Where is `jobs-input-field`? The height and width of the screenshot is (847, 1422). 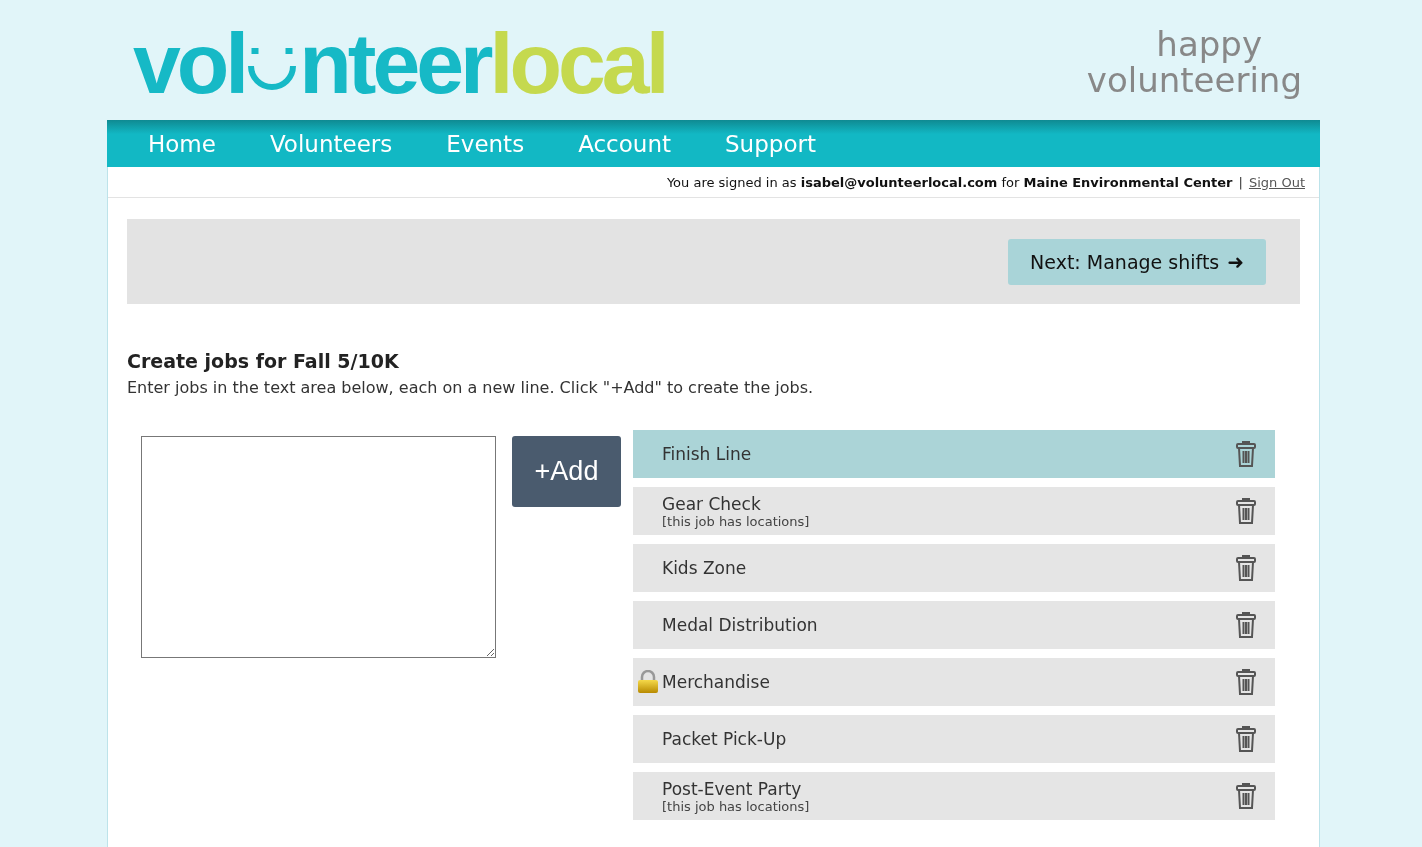 jobs-input-field is located at coordinates (318, 547).